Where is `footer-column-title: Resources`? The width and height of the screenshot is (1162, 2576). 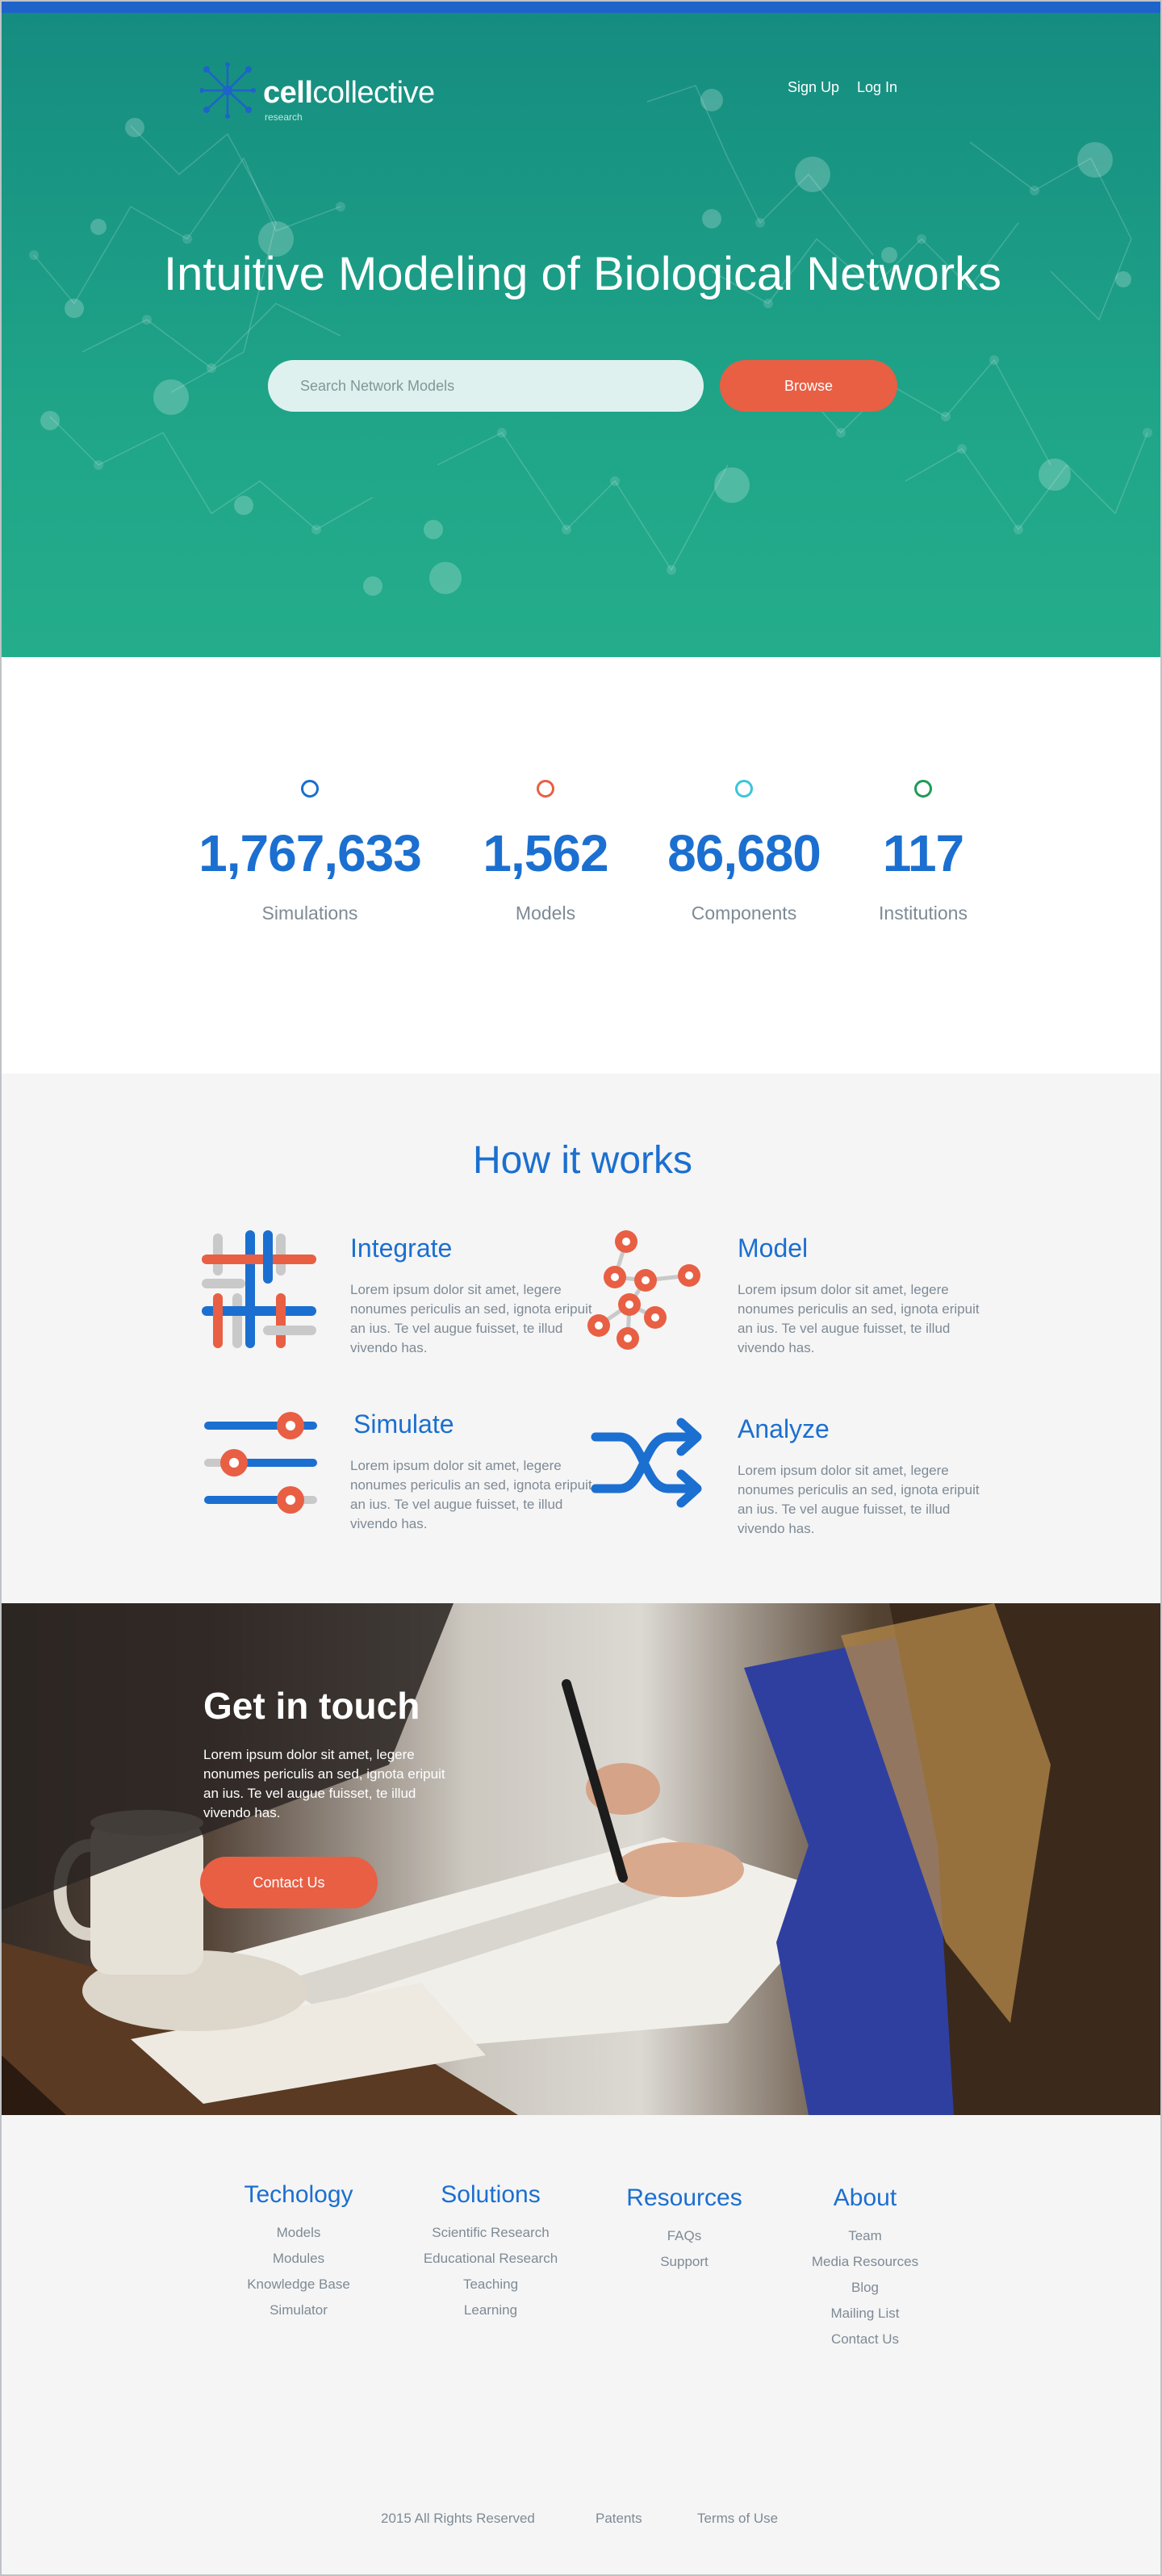 footer-column-title: Resources is located at coordinates (684, 2197).